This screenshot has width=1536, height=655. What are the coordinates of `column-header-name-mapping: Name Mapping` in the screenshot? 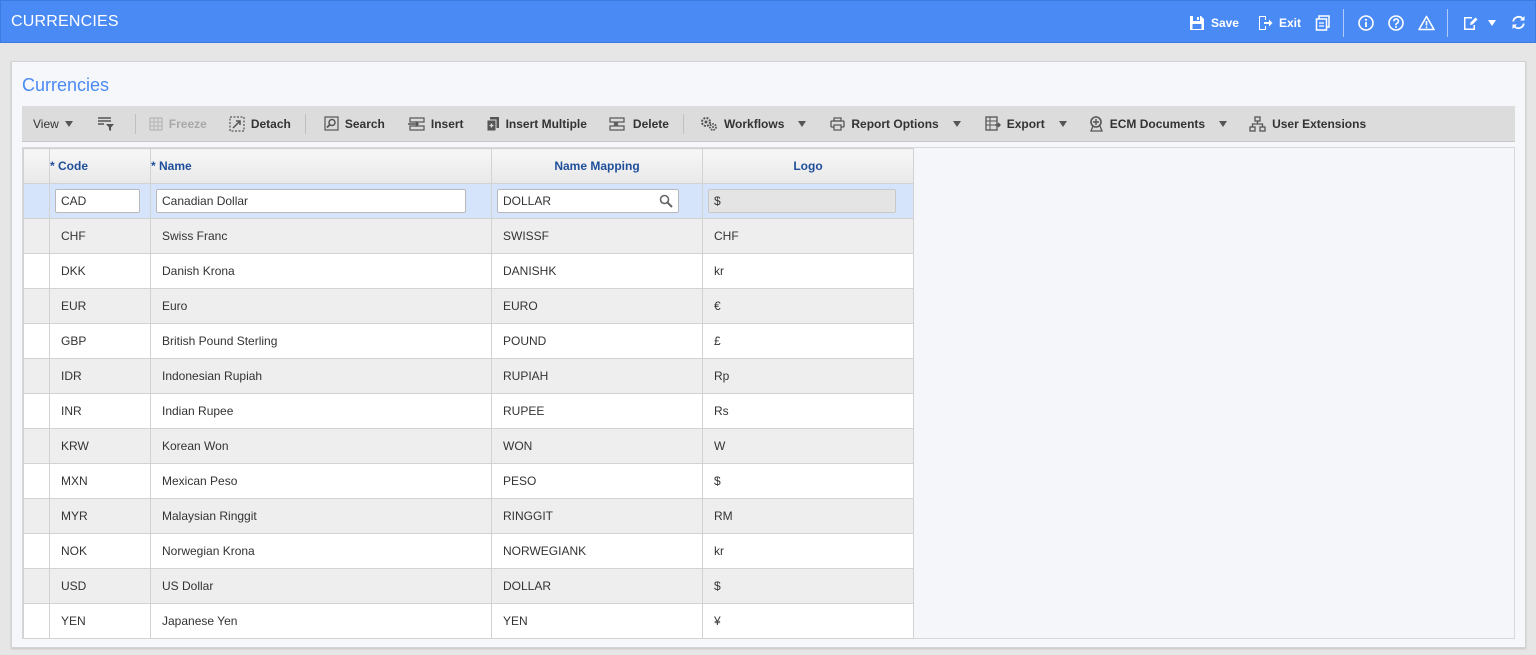 It's located at (597, 166).